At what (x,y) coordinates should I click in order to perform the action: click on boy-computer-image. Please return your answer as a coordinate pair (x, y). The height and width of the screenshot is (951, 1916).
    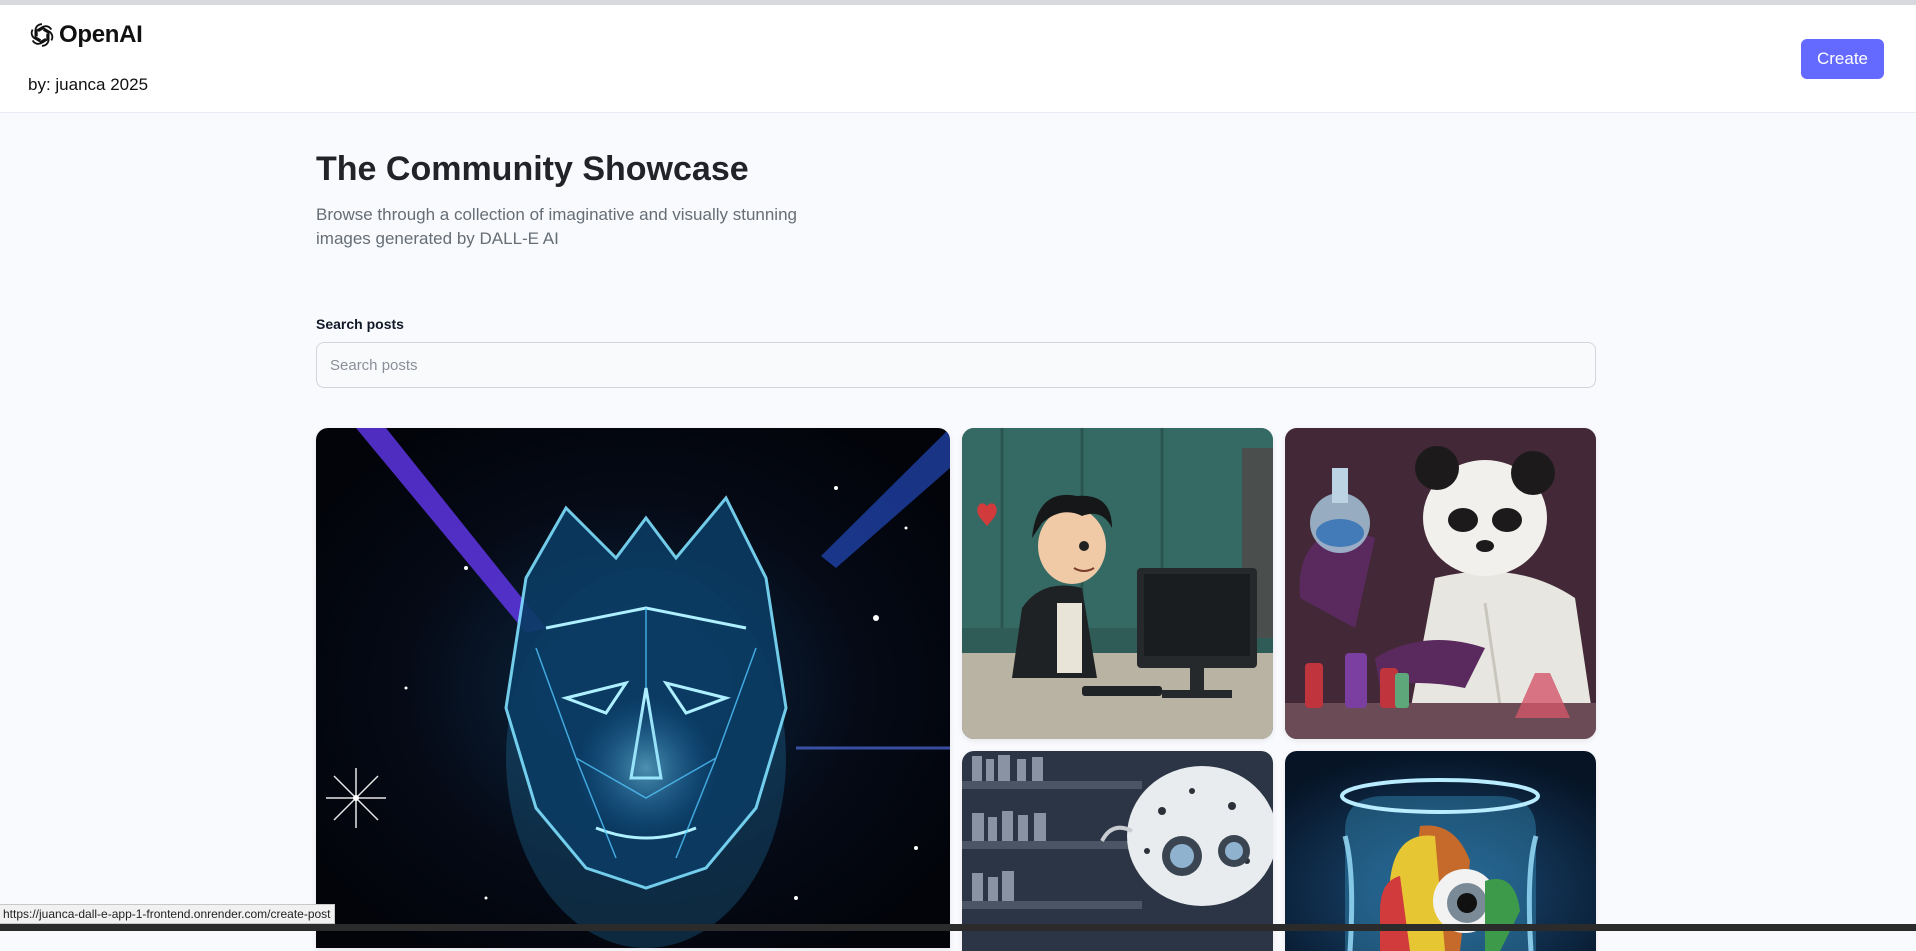
    Looking at the image, I should click on (1117, 583).